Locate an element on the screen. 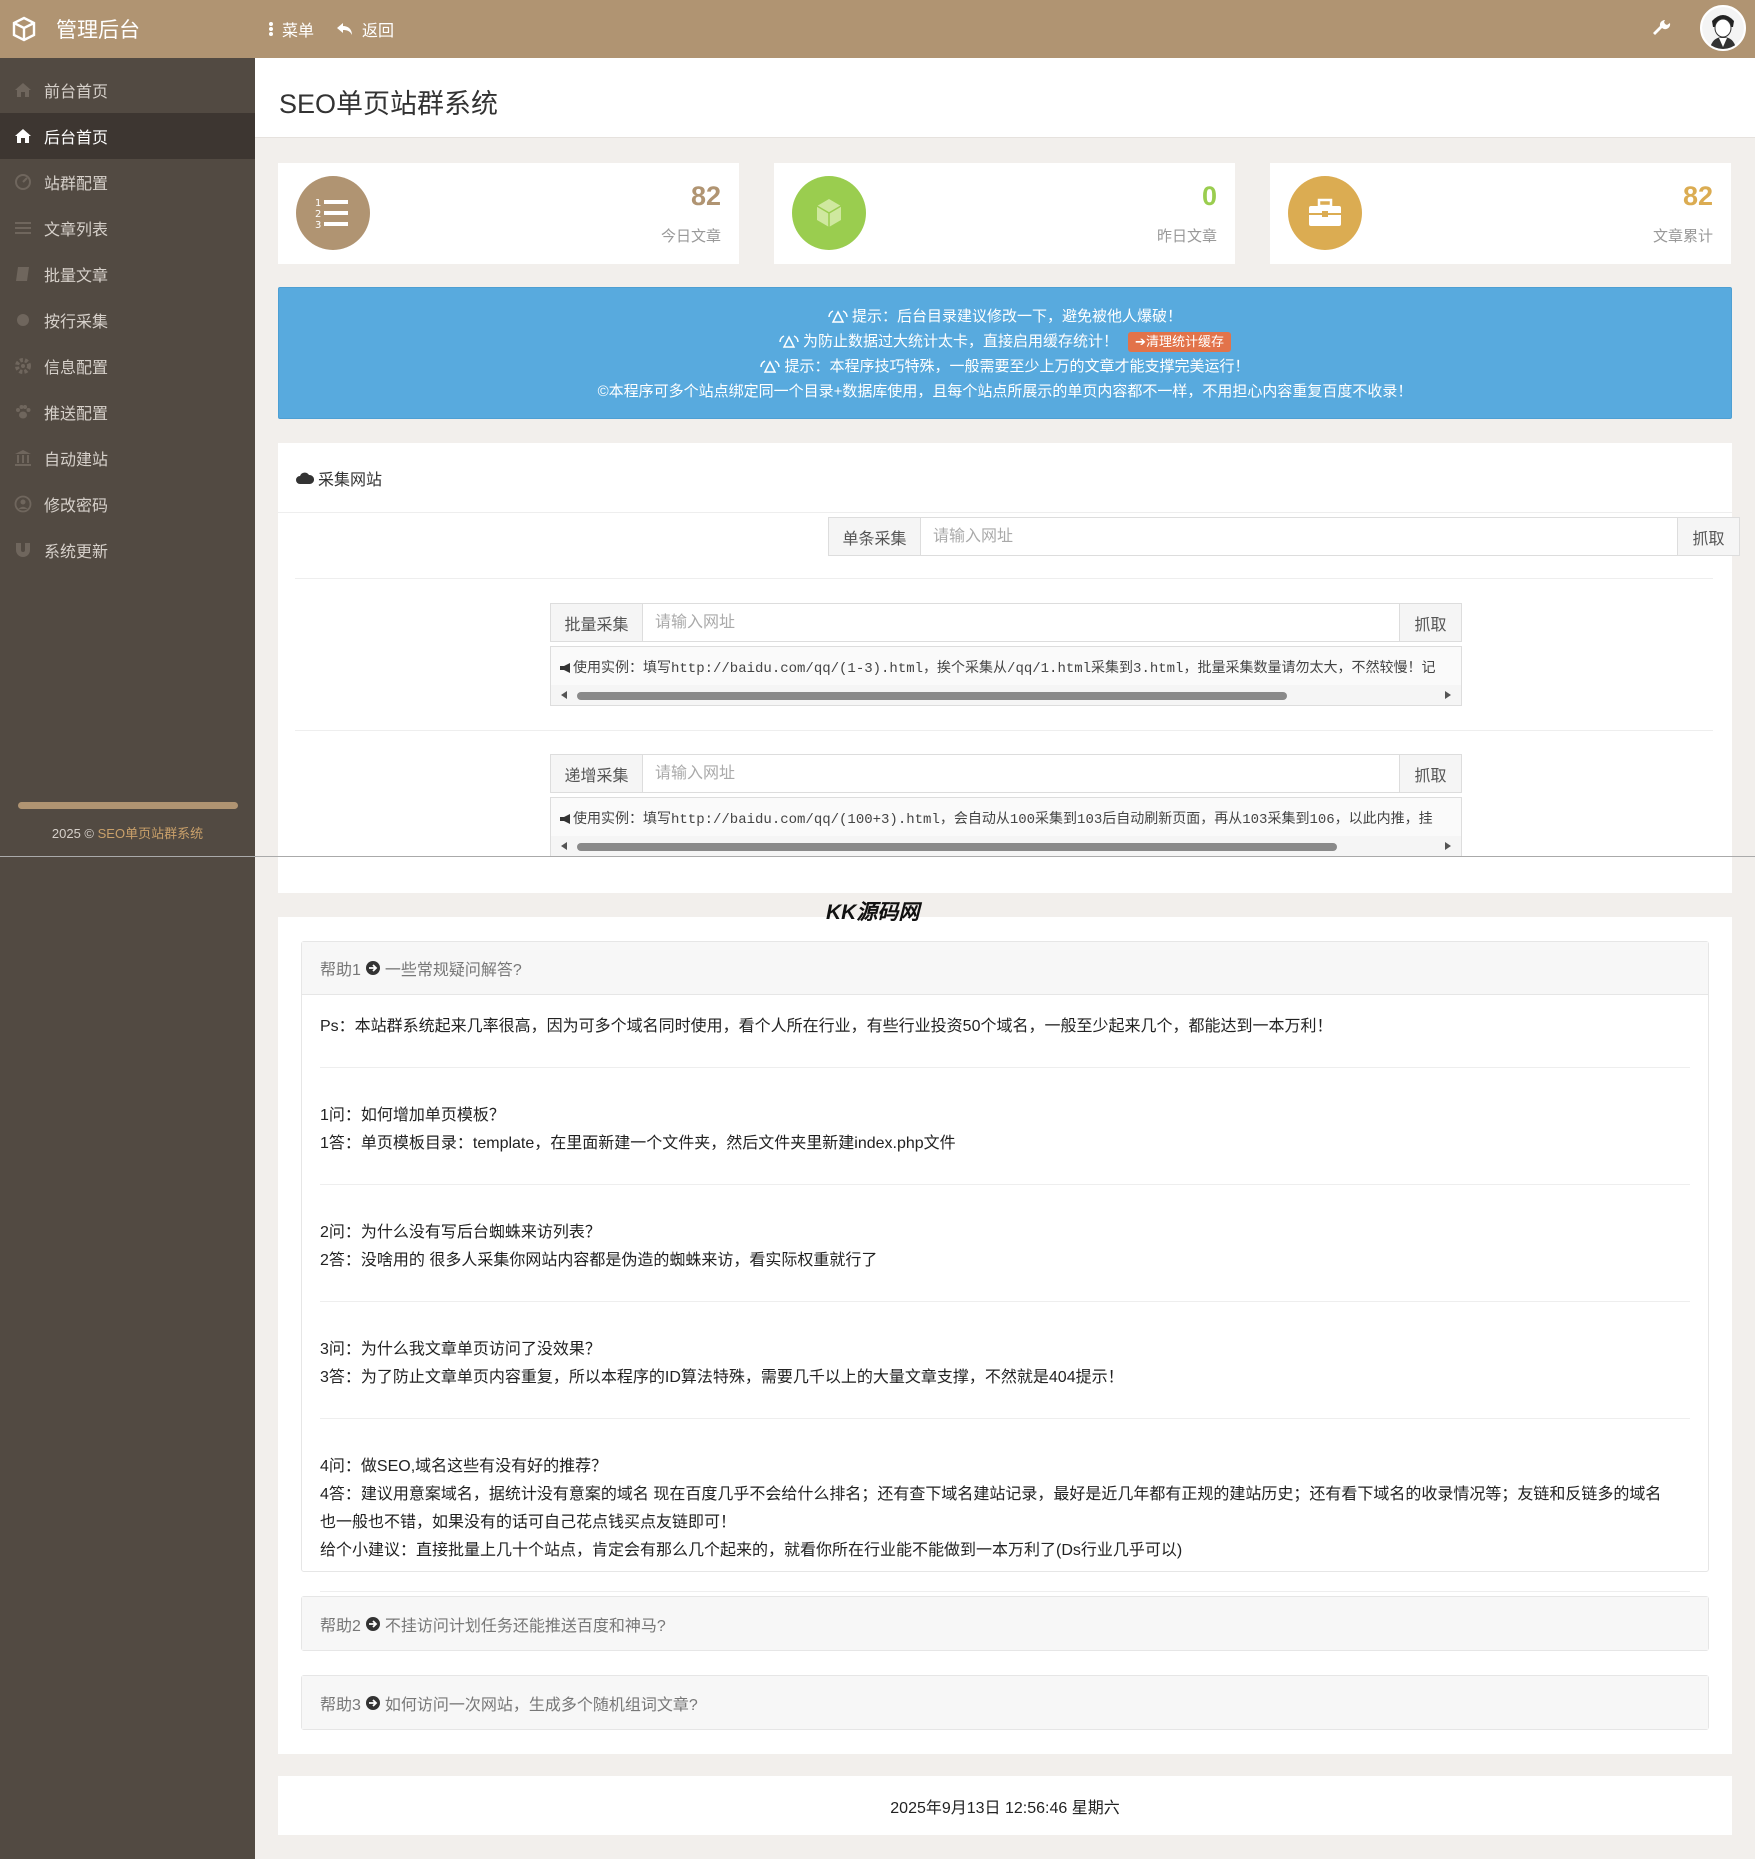 The height and width of the screenshot is (1859, 1755). divider is located at coordinates (1004, 730).